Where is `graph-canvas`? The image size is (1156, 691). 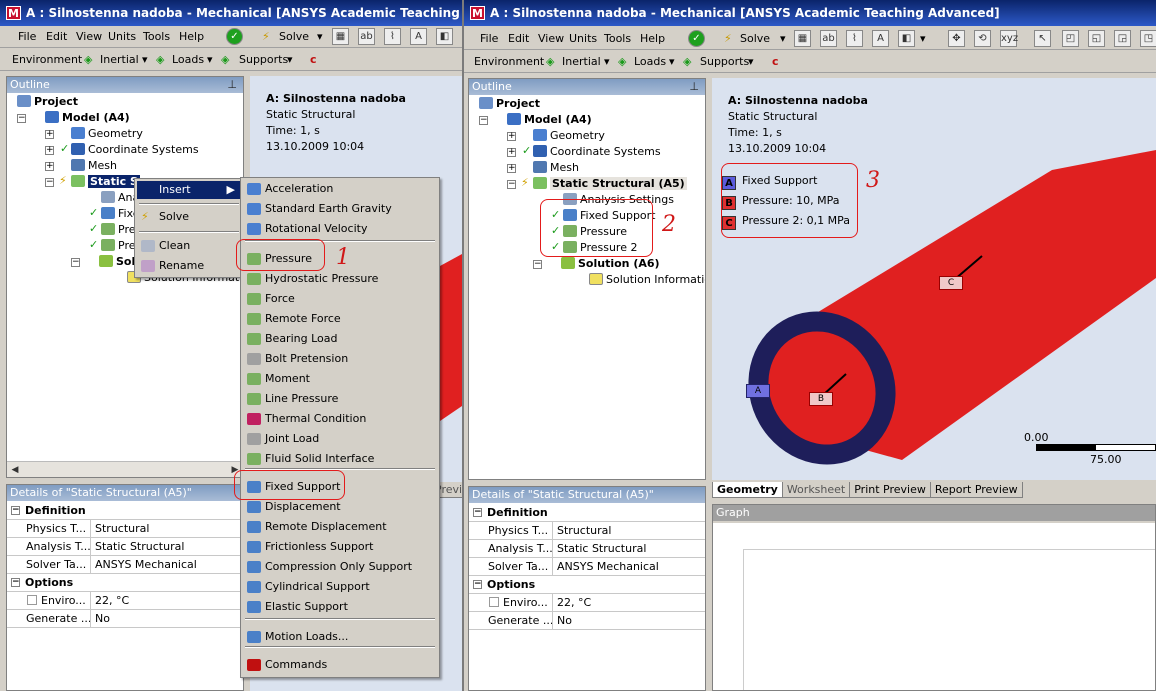
graph-canvas is located at coordinates (934, 606).